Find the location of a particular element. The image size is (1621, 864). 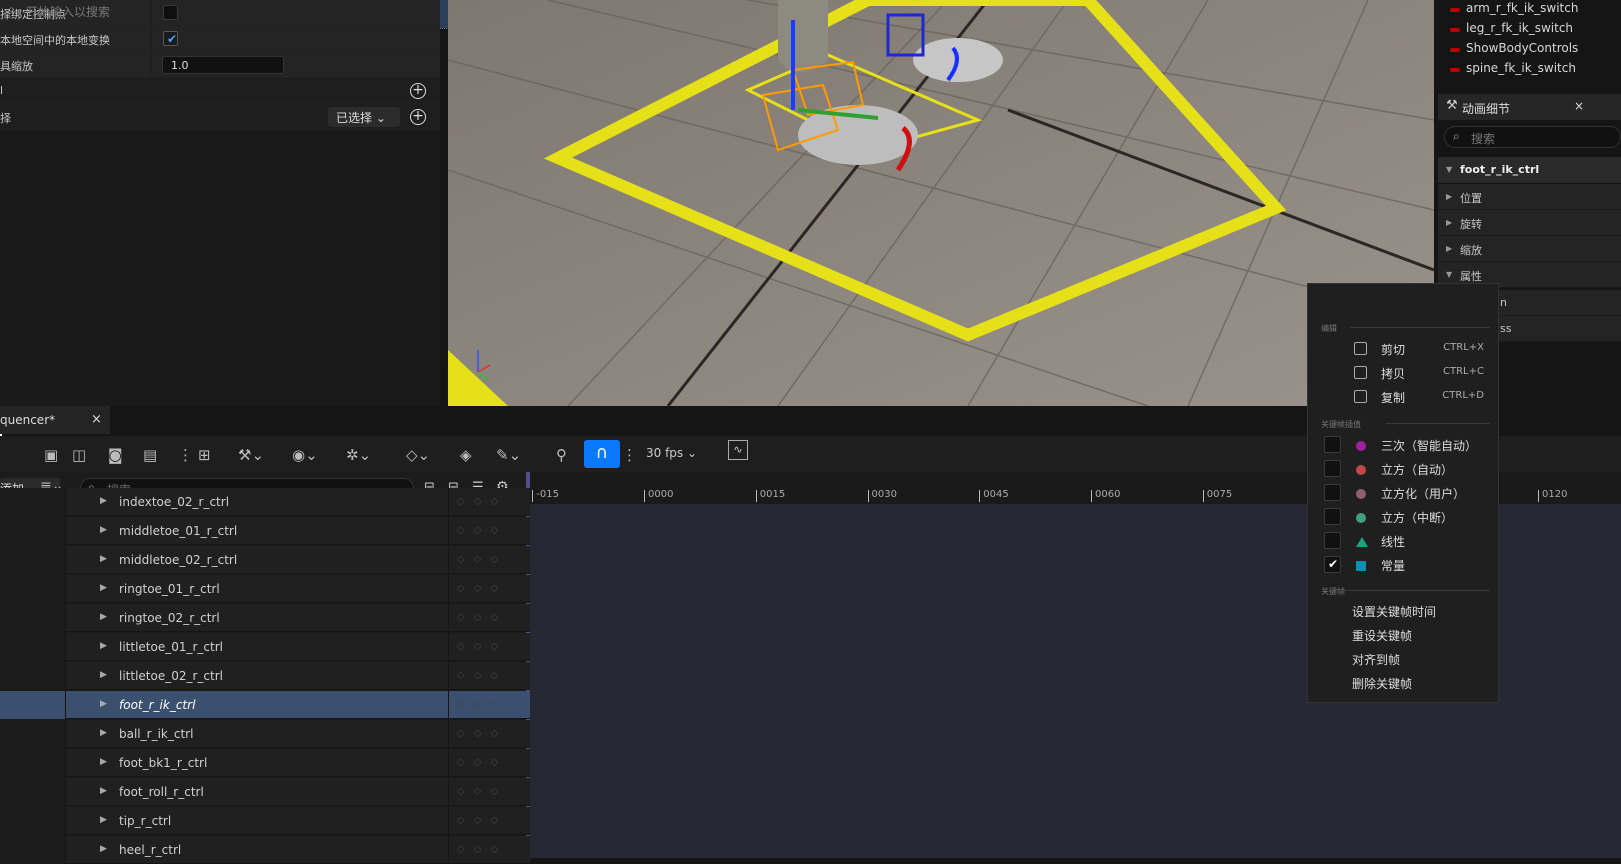

key-tangent-icon: ◈ is located at coordinates (466, 455).